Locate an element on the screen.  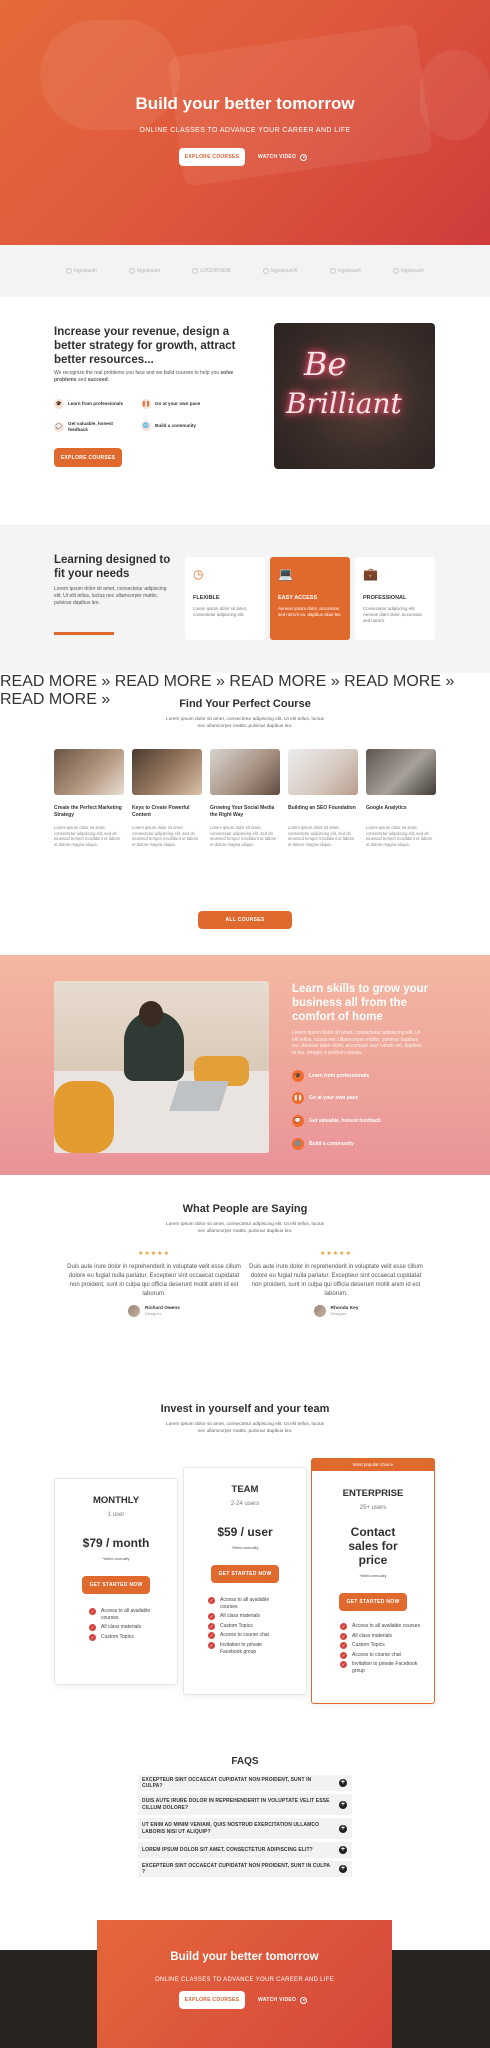
play-circle-icon is located at coordinates (304, 2000).